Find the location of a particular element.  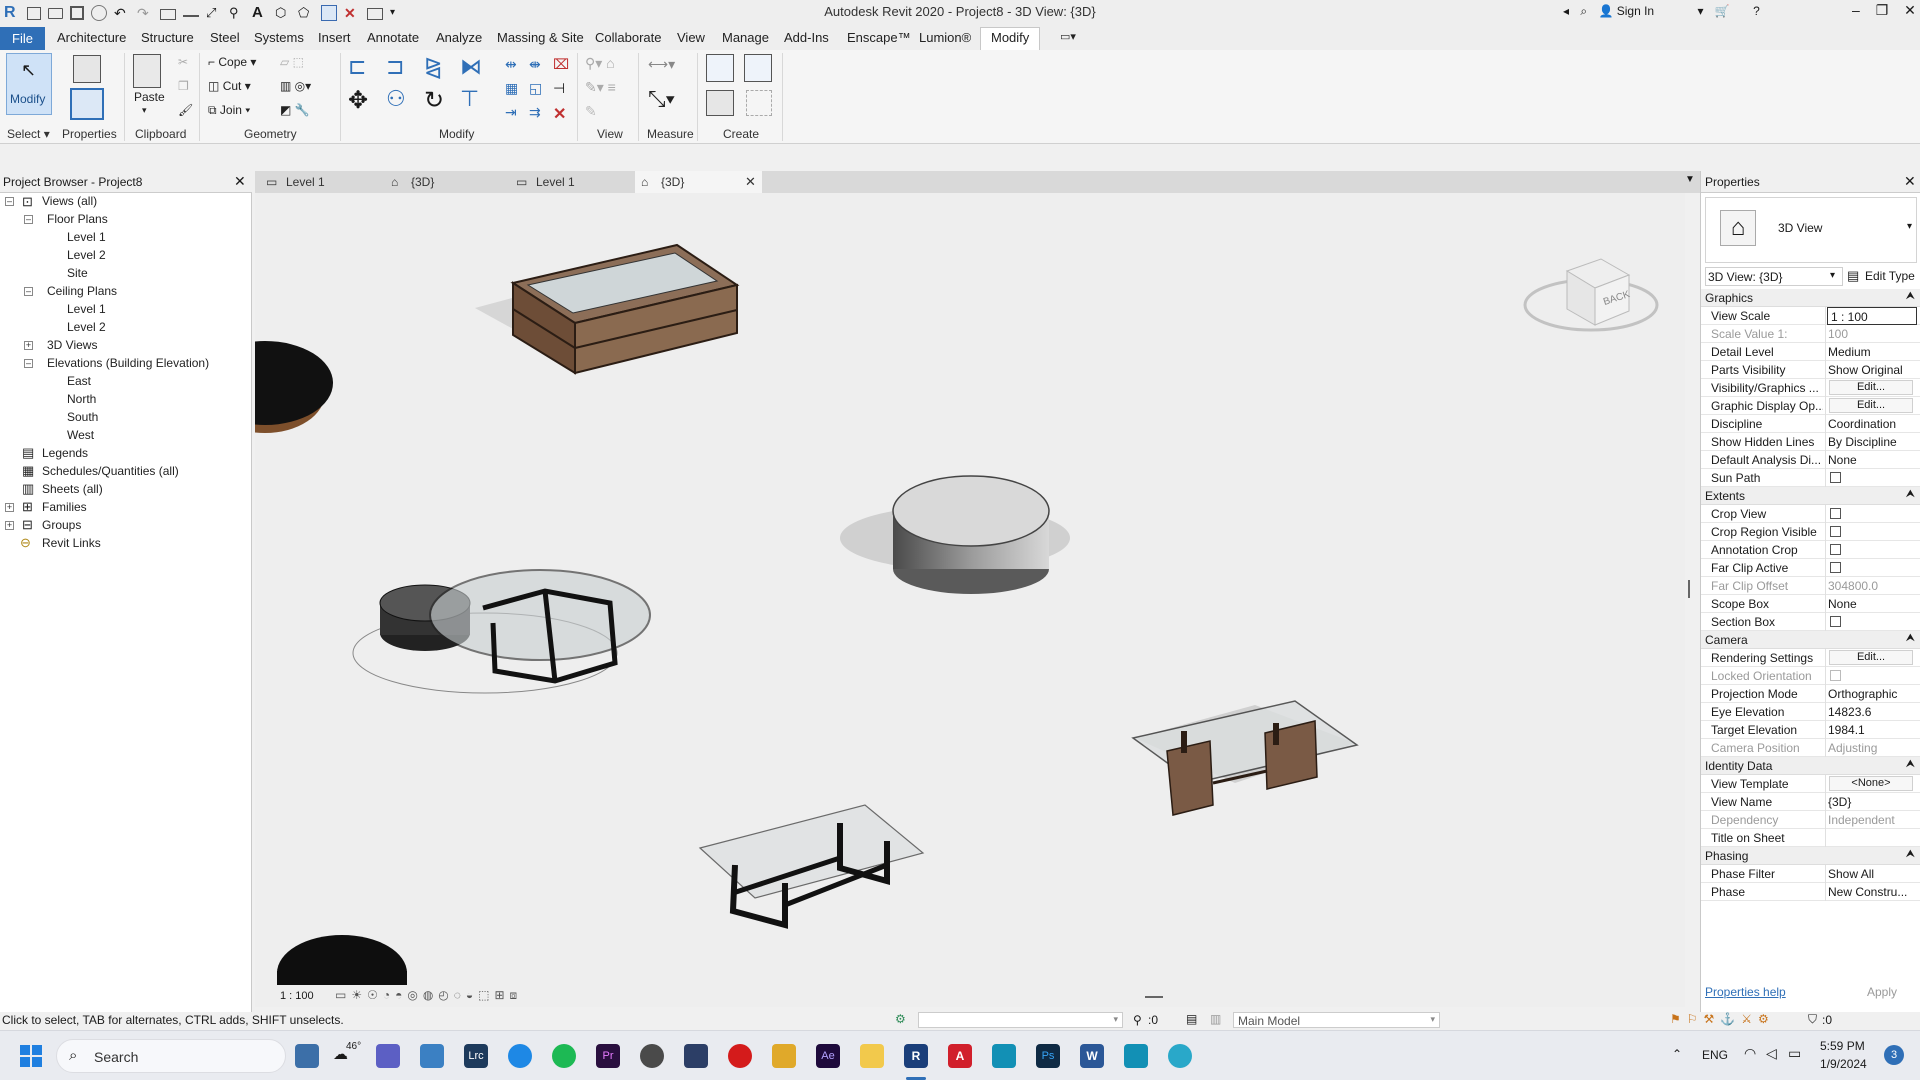

copy-clipboard-icon: ❐ is located at coordinates (183, 86).